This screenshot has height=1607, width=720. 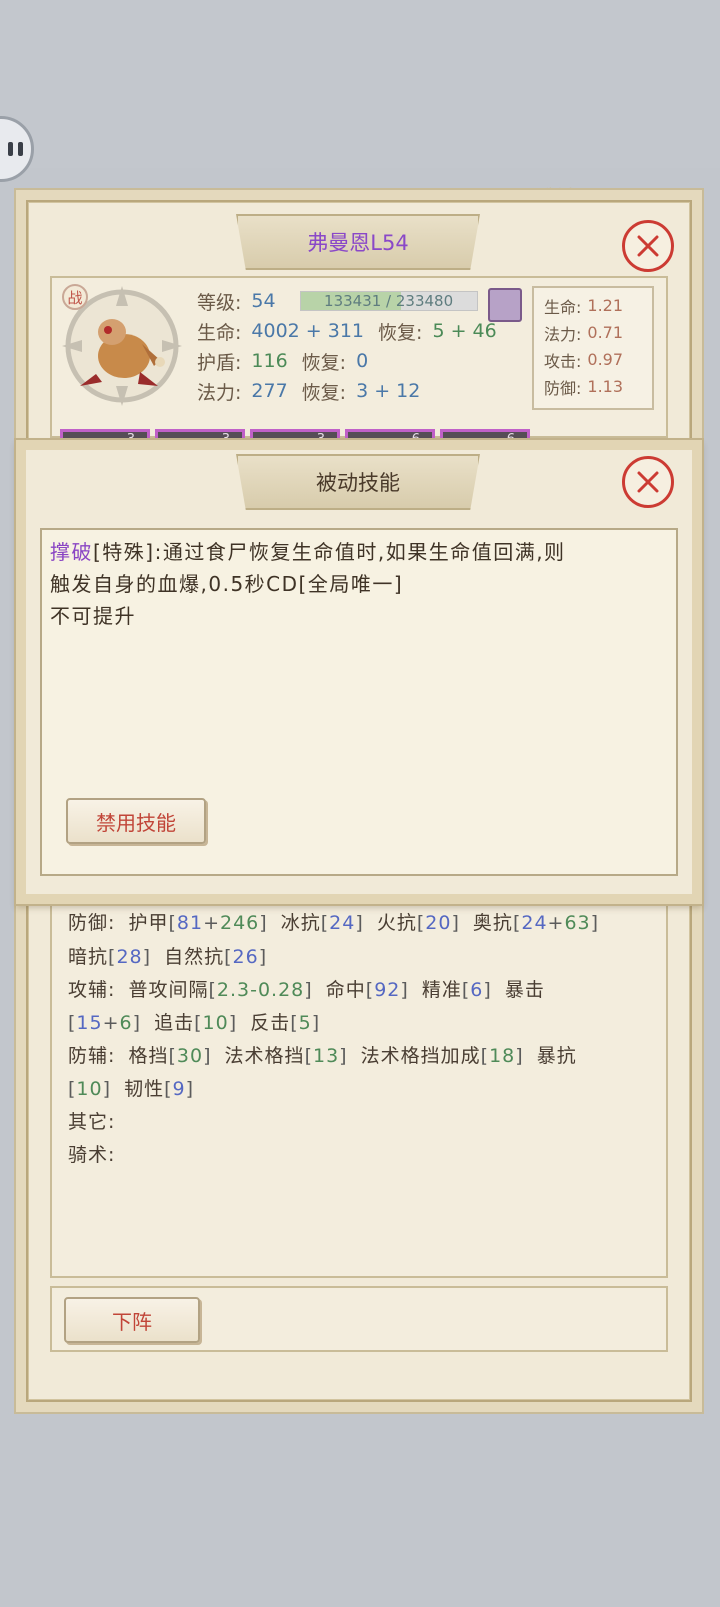 What do you see at coordinates (190, 923) in the screenshot?
I see `attr-value: 81` at bounding box center [190, 923].